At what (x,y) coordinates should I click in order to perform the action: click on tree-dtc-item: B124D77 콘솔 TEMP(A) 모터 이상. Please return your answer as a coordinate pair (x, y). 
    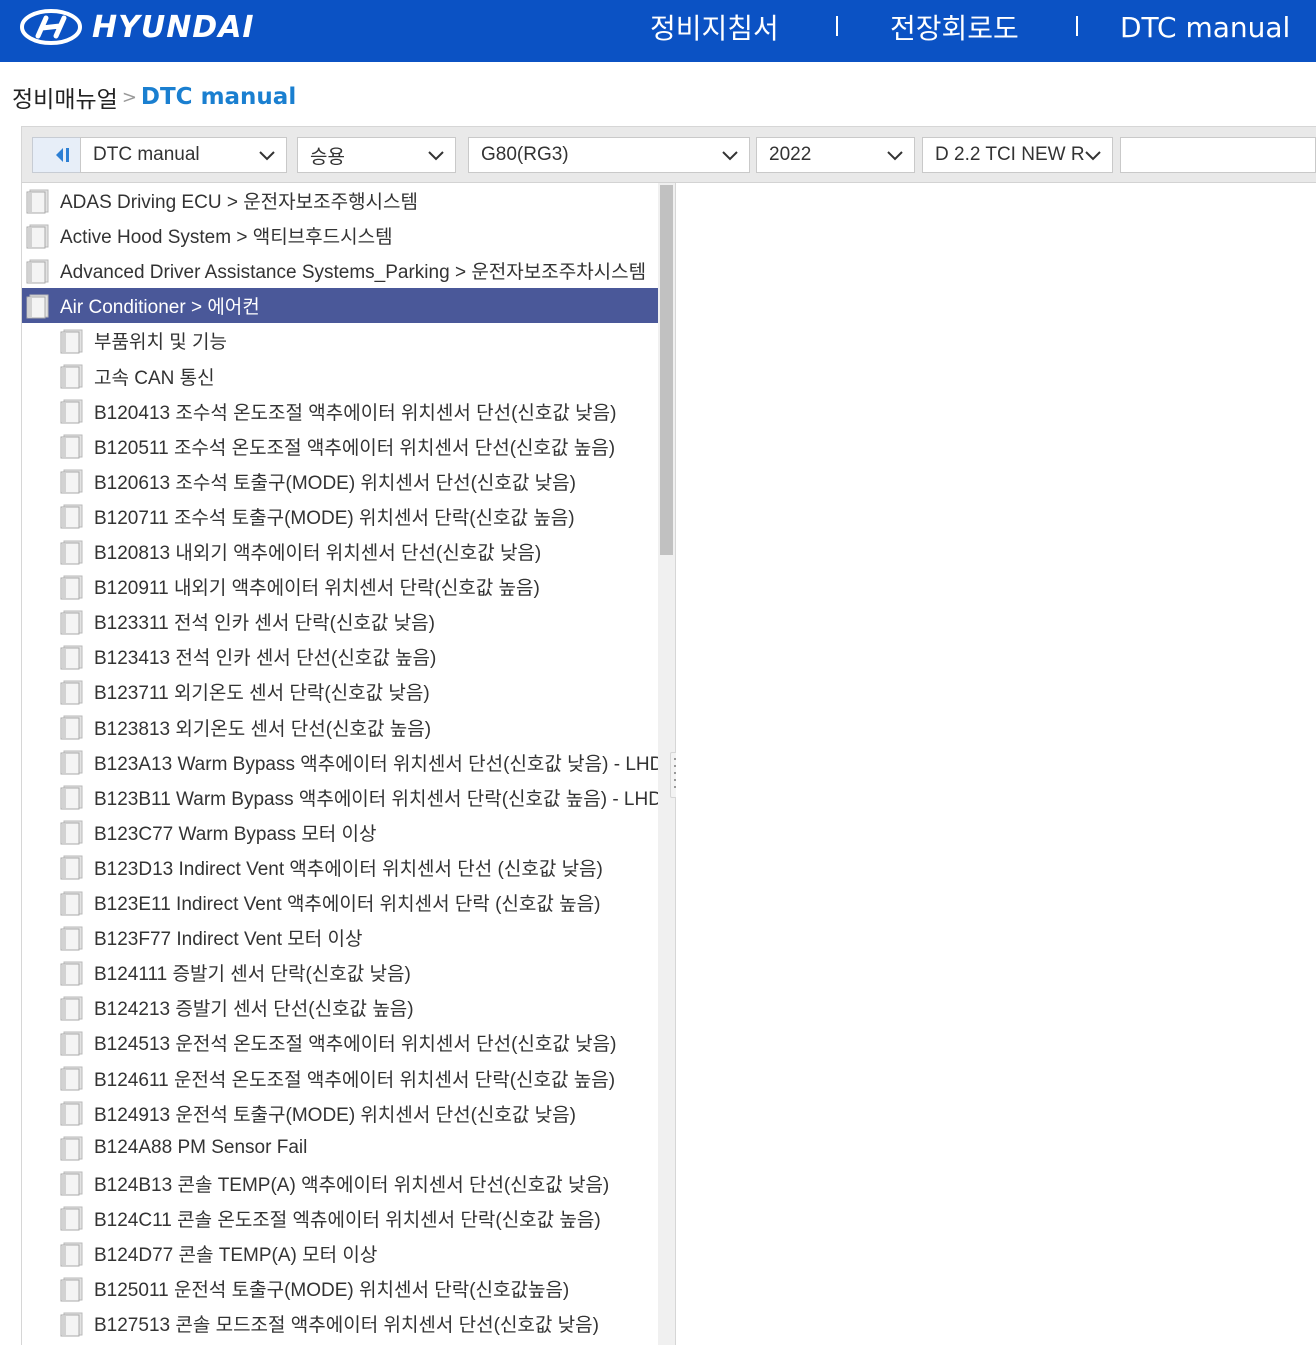
    Looking at the image, I should click on (340, 1253).